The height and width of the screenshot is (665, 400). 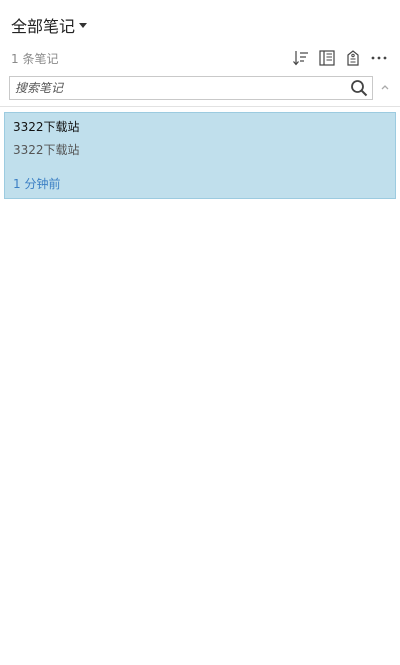 I want to click on more-button, so click(x=379, y=58).